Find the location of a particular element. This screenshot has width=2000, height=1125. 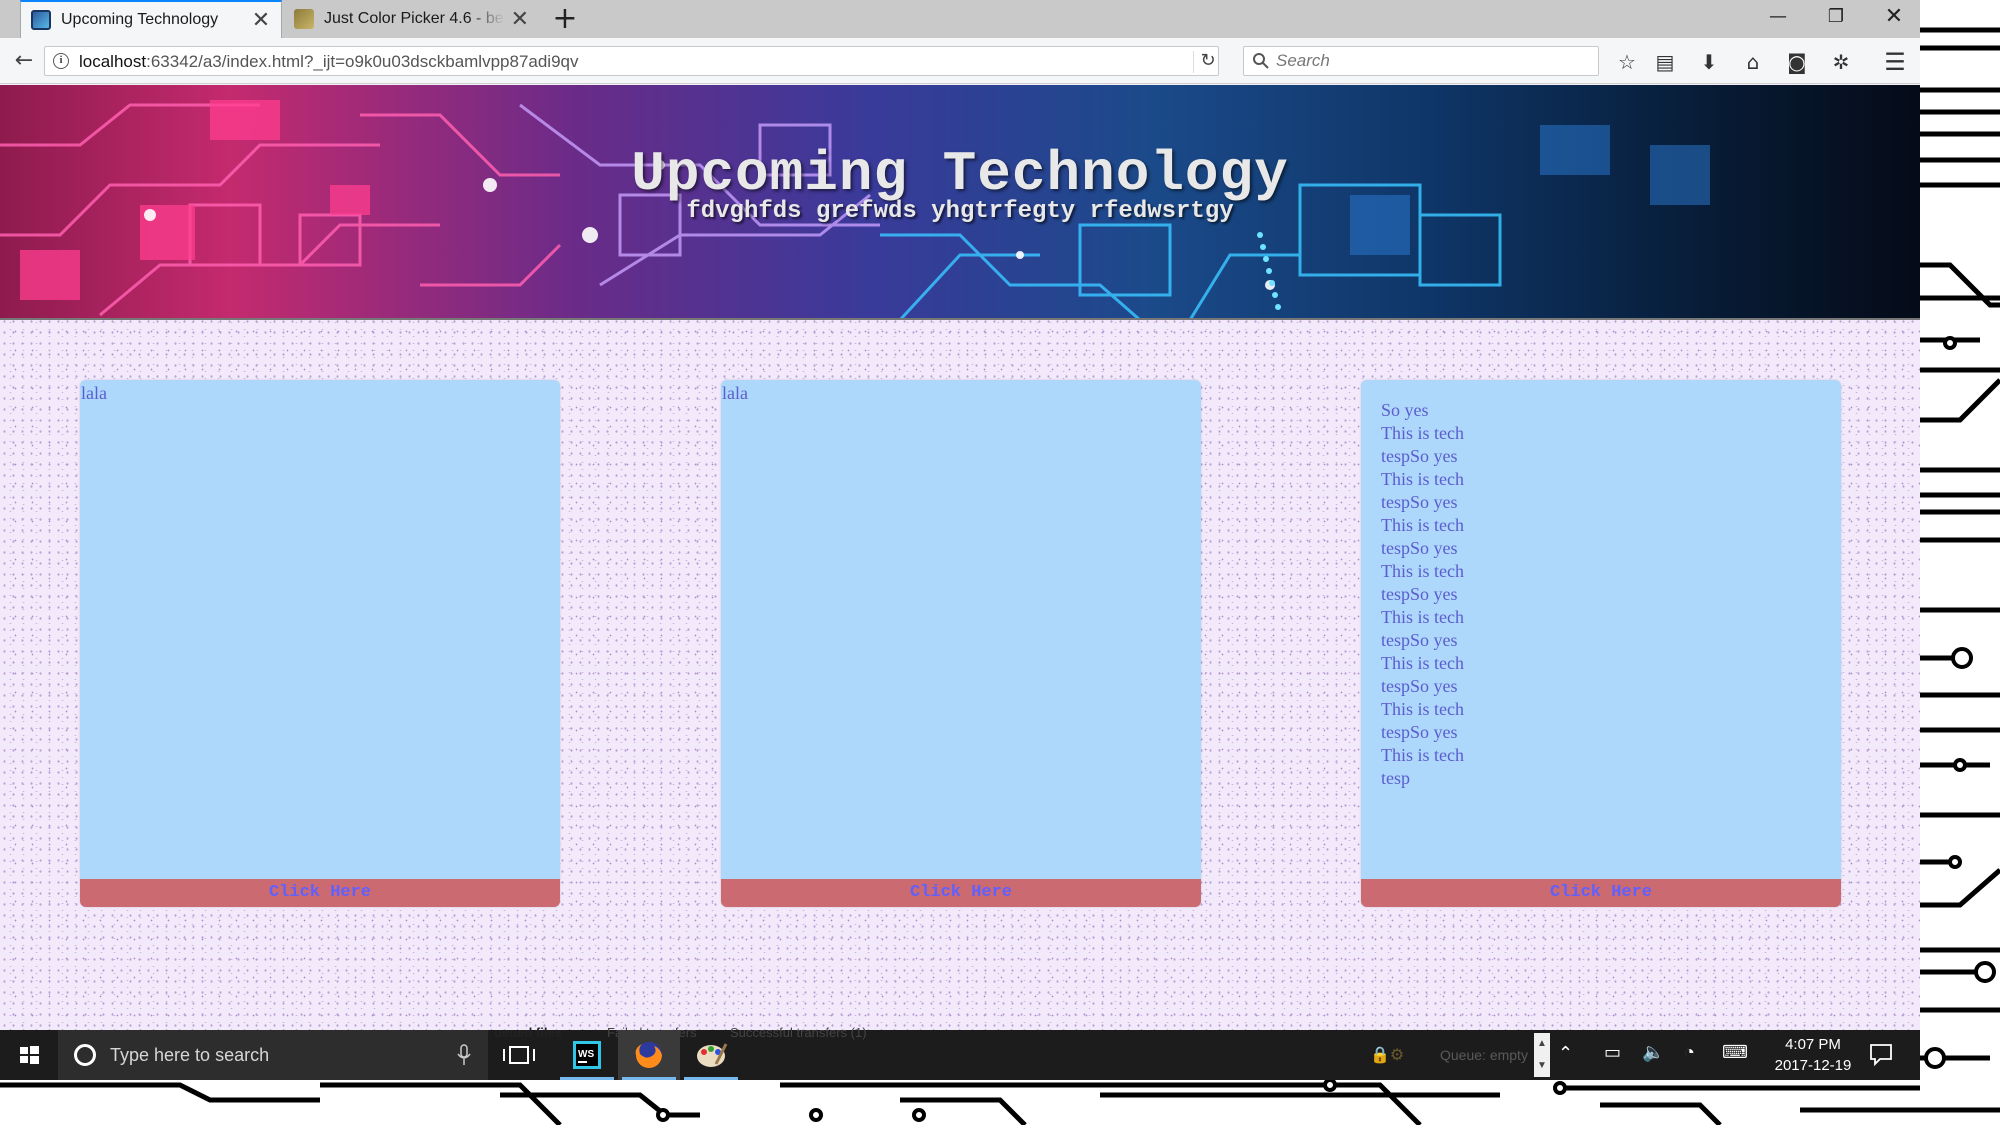

bookmark-star-icon: ☆ is located at coordinates (1627, 62).